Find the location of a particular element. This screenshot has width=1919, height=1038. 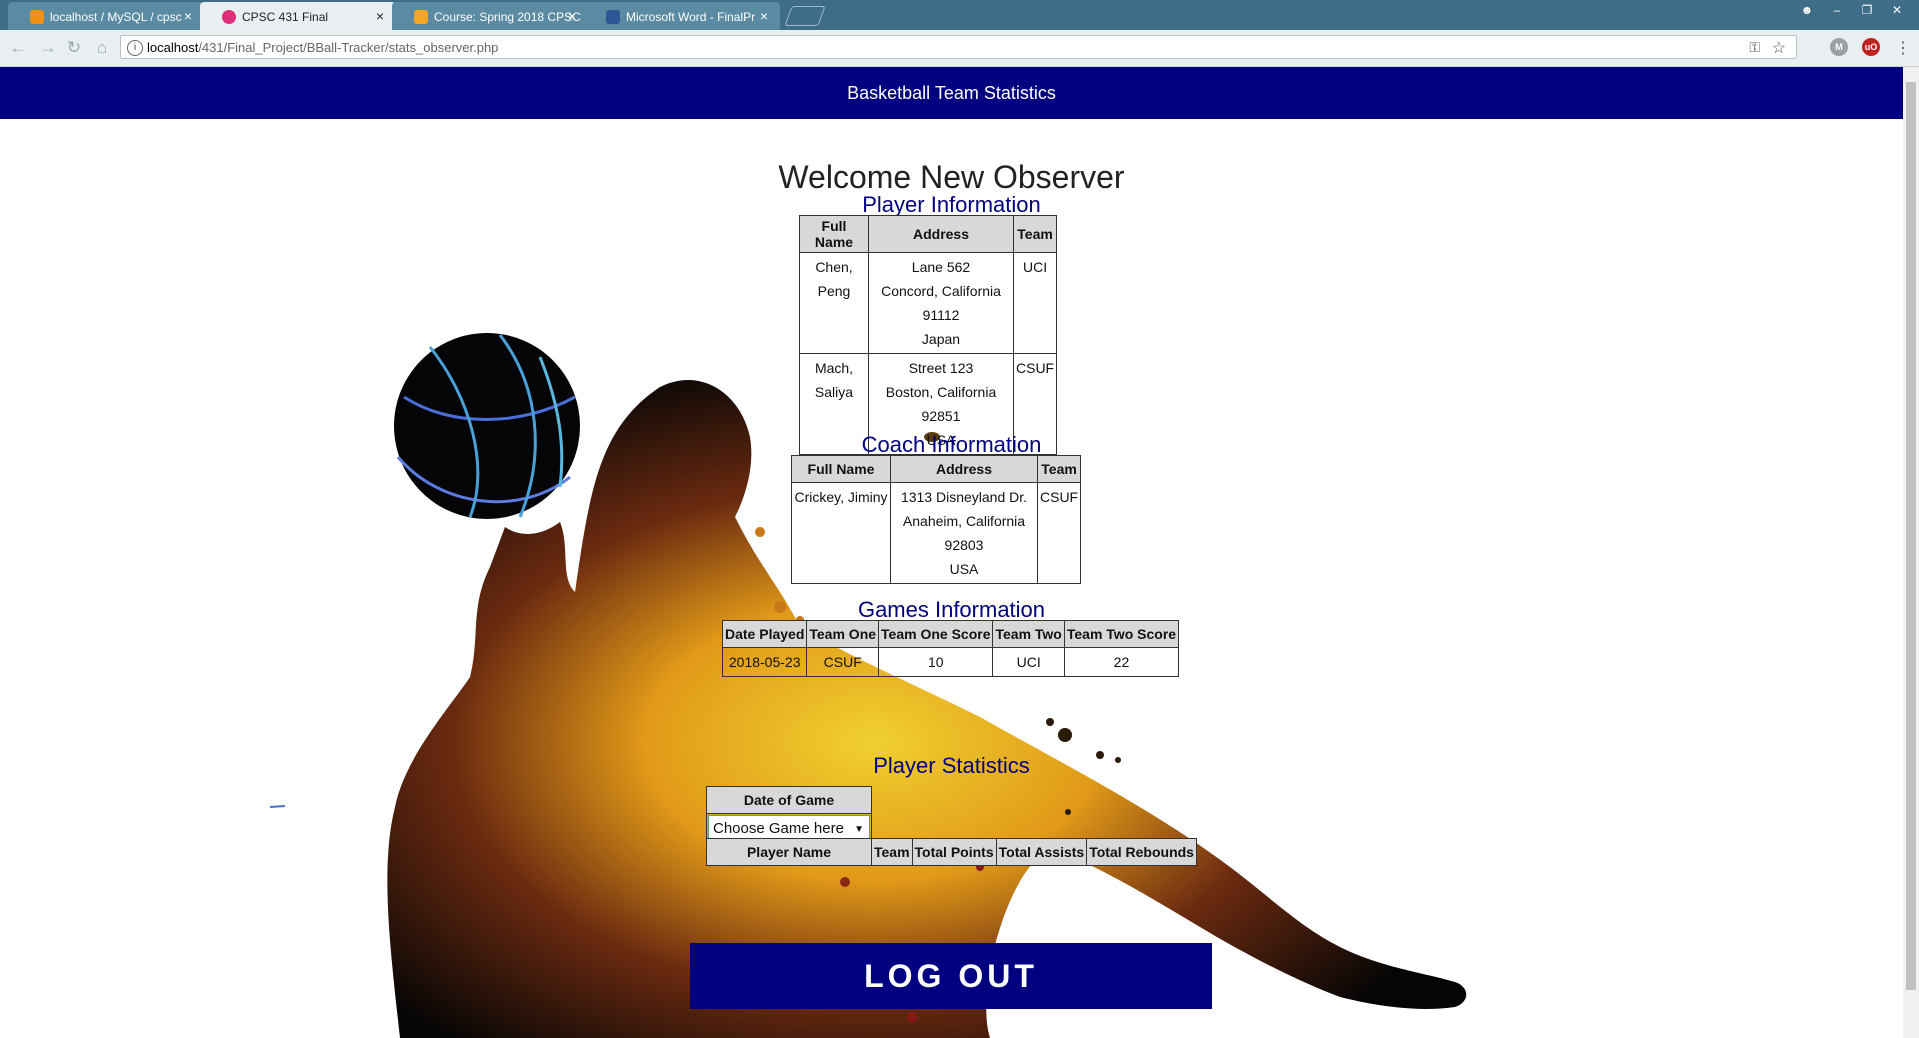

column-header: Team One is located at coordinates (843, 634).